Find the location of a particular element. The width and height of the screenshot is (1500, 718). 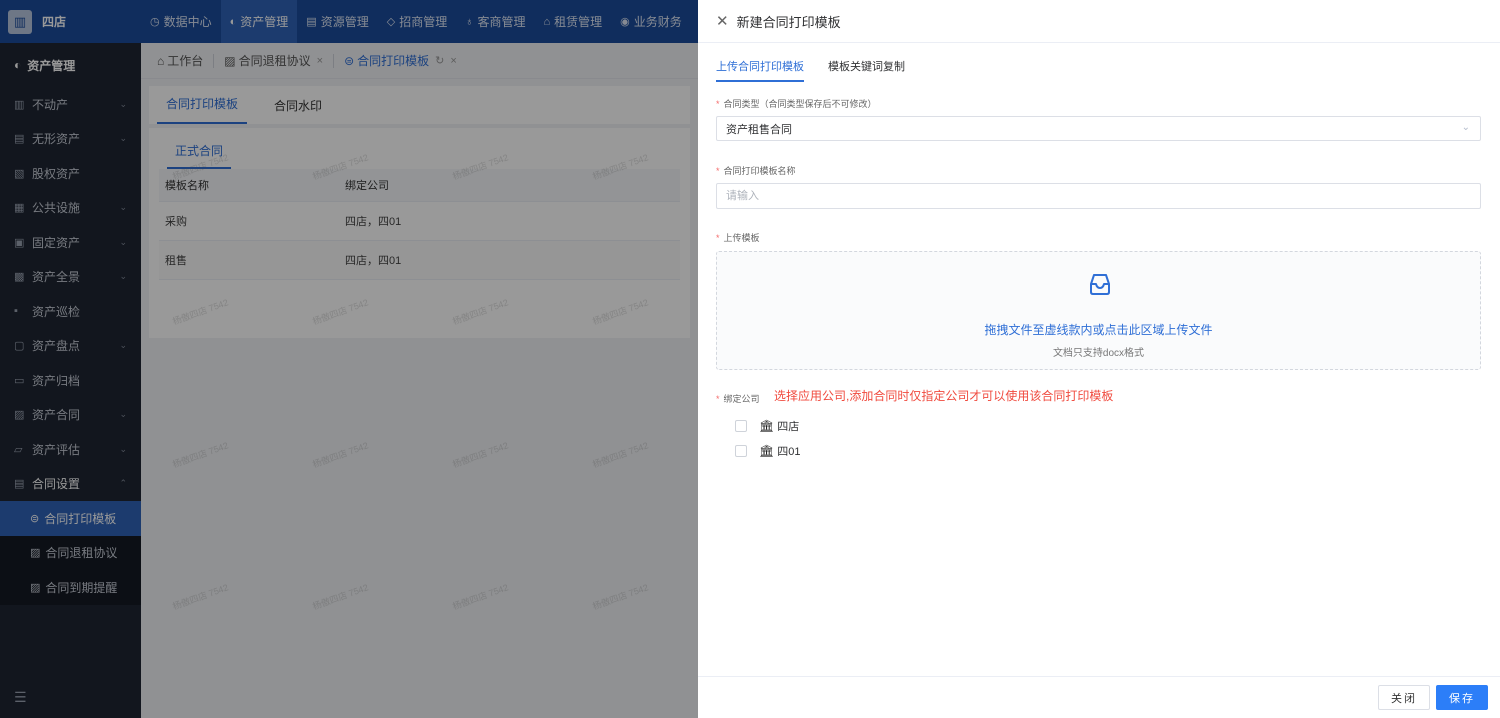

company-name: 四店 is located at coordinates (788, 427).